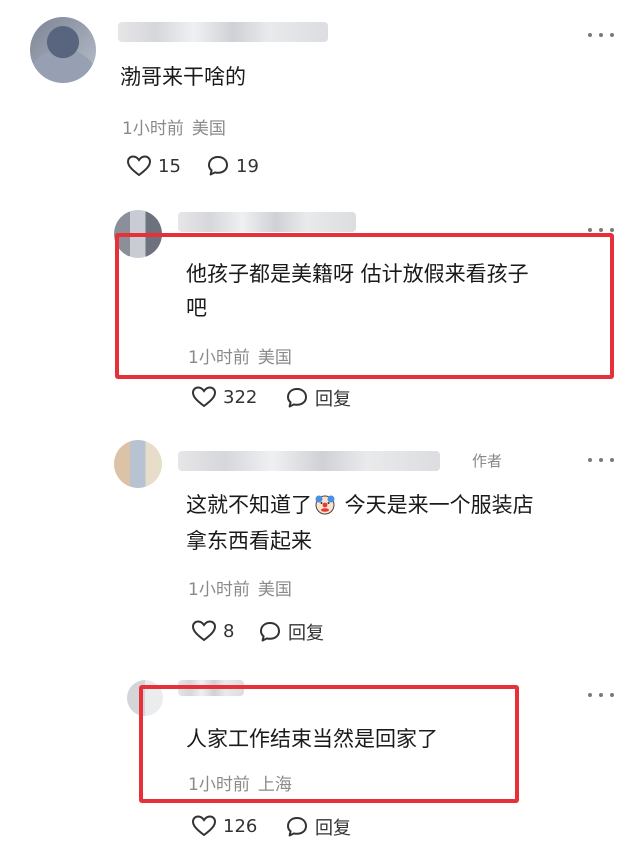 The width and height of the screenshot is (640, 852). What do you see at coordinates (325, 503) in the screenshot?
I see `clown-face-emoji` at bounding box center [325, 503].